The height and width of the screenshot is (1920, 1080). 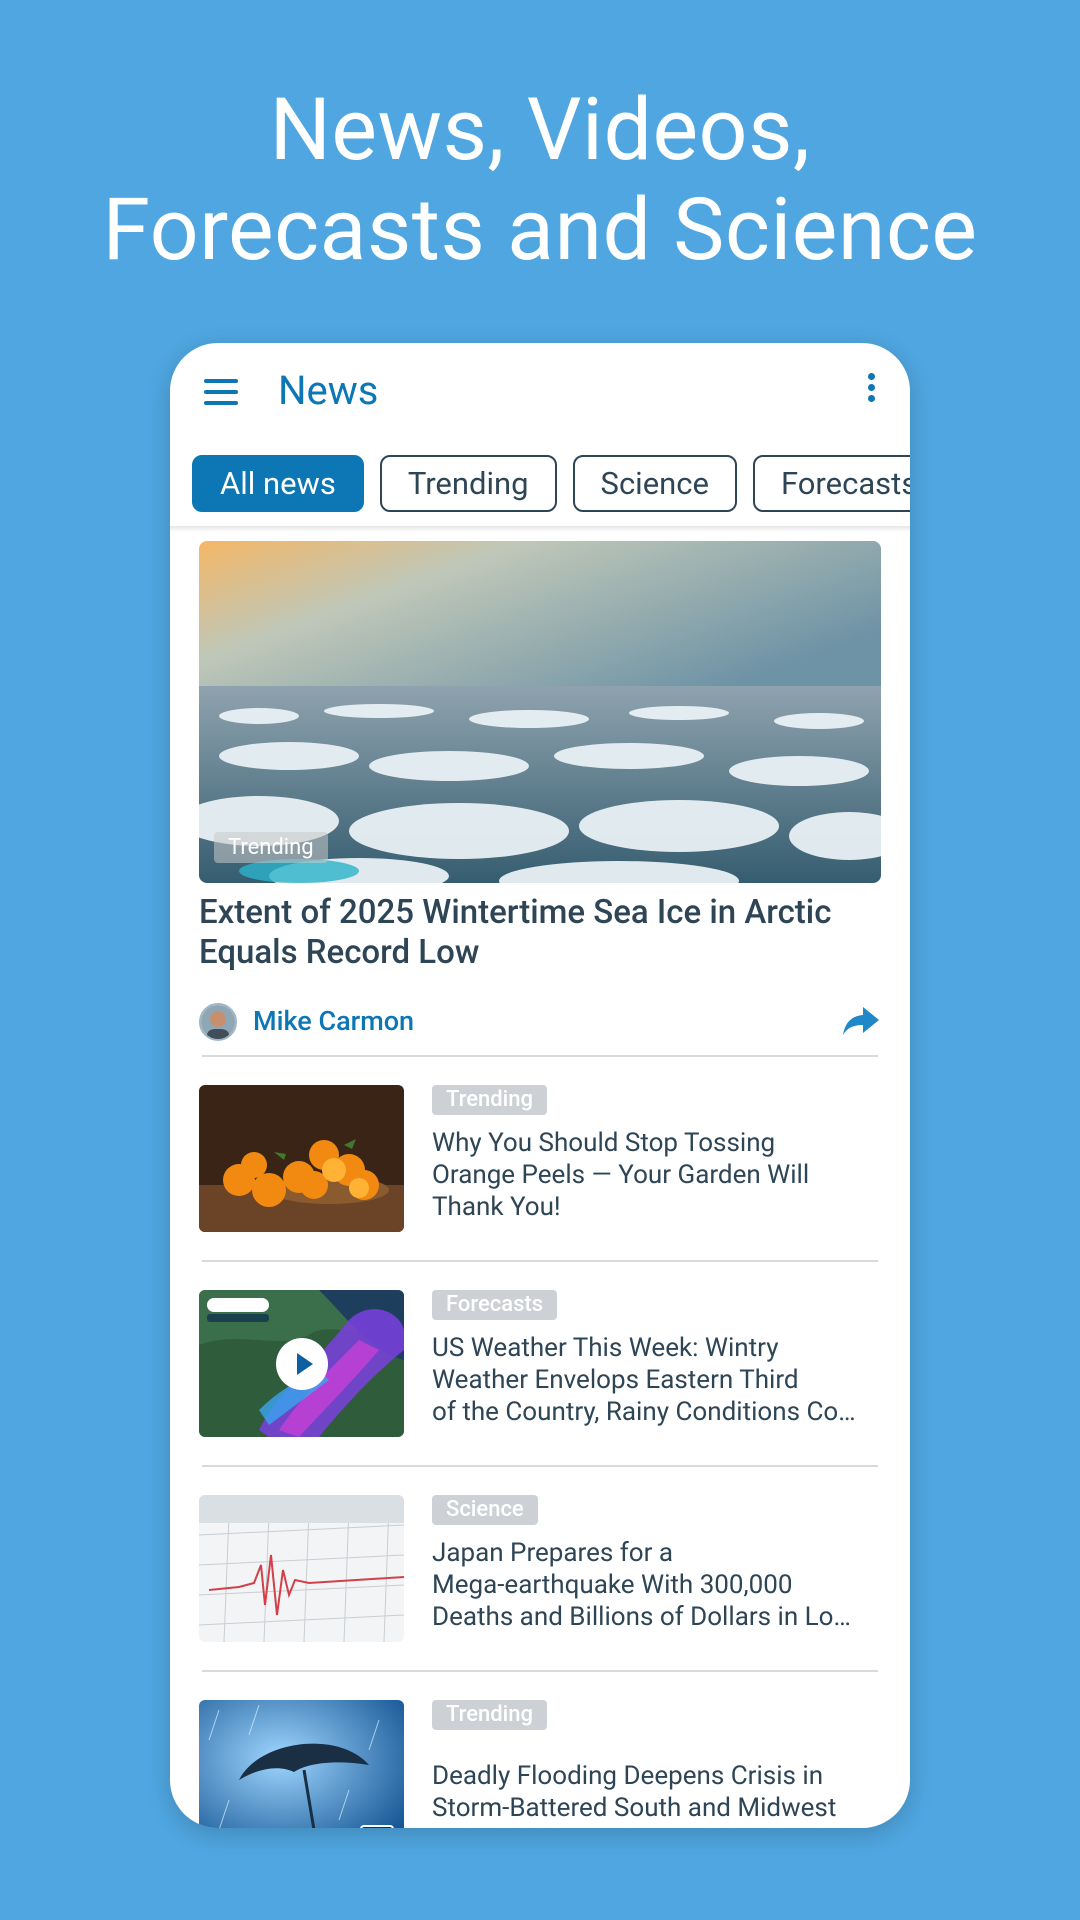 What do you see at coordinates (301, 1764) in the screenshot?
I see `umbrella-rain-thumbnail` at bounding box center [301, 1764].